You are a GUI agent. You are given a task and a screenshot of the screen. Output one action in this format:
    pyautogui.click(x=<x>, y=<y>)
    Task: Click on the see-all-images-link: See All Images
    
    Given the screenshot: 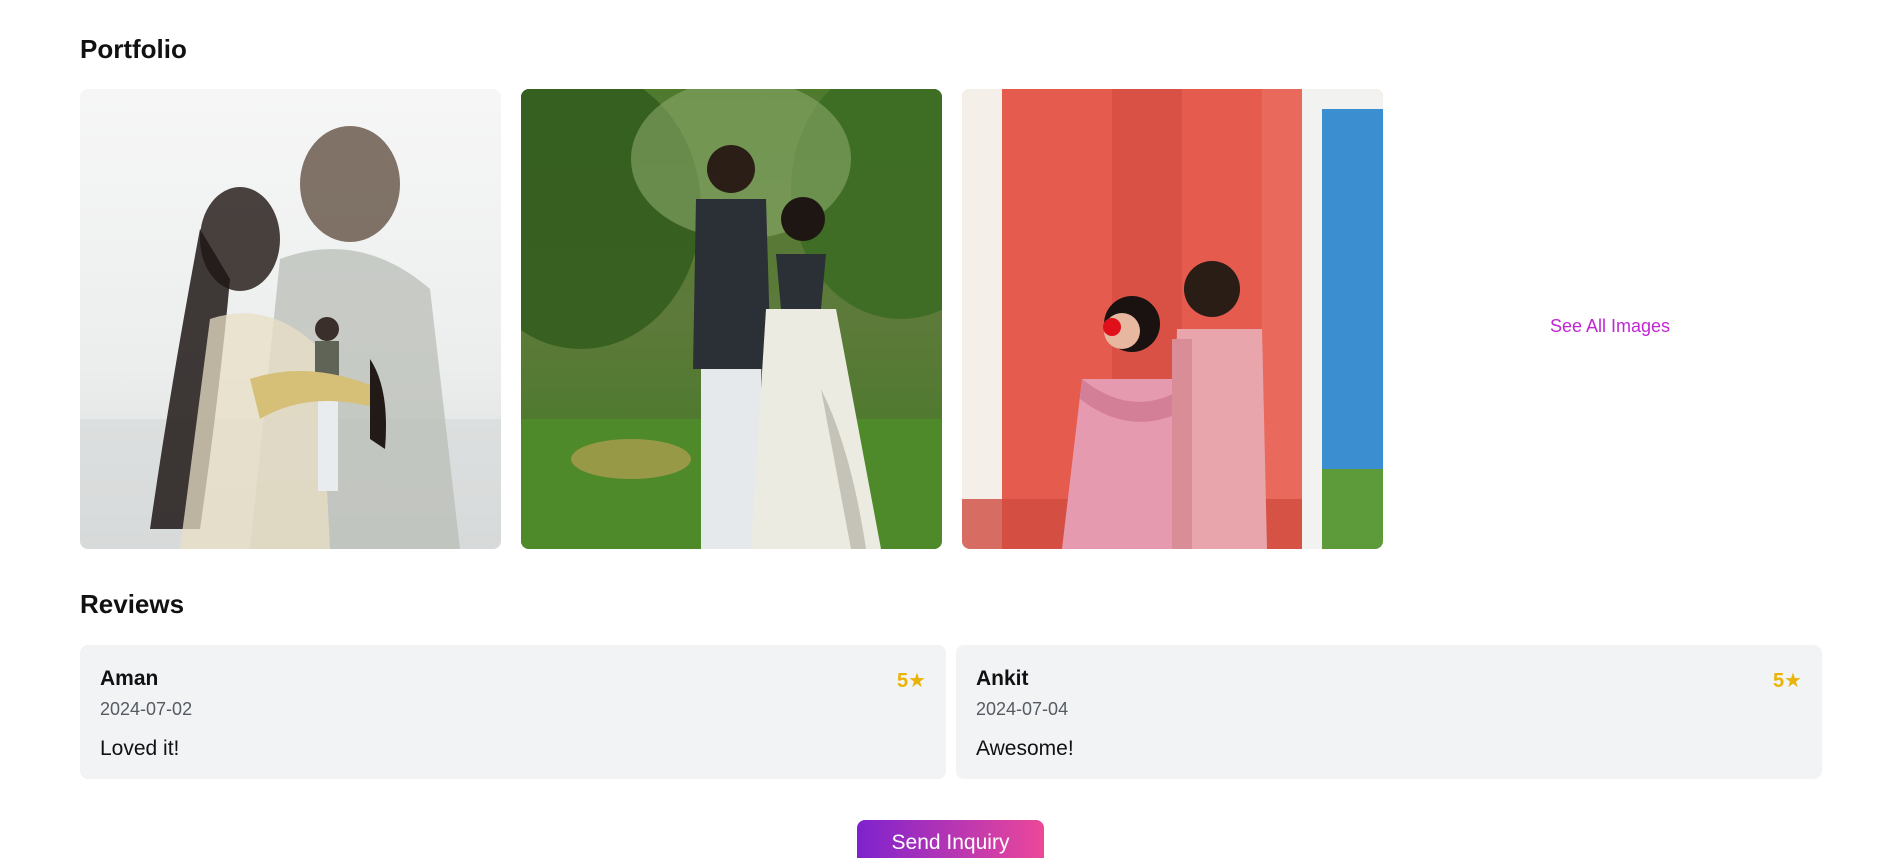 What is the action you would take?
    pyautogui.click(x=1610, y=326)
    